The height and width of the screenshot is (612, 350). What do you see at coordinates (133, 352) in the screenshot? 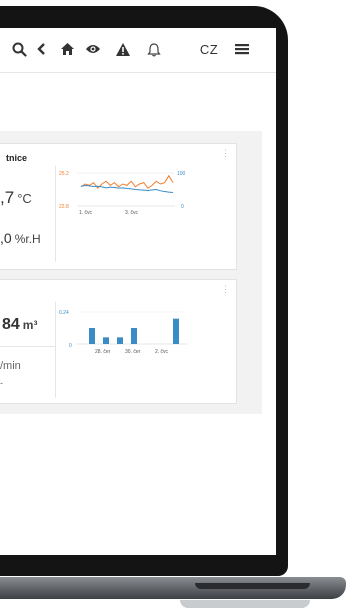
I see `x-tick-label: 30. čer` at bounding box center [133, 352].